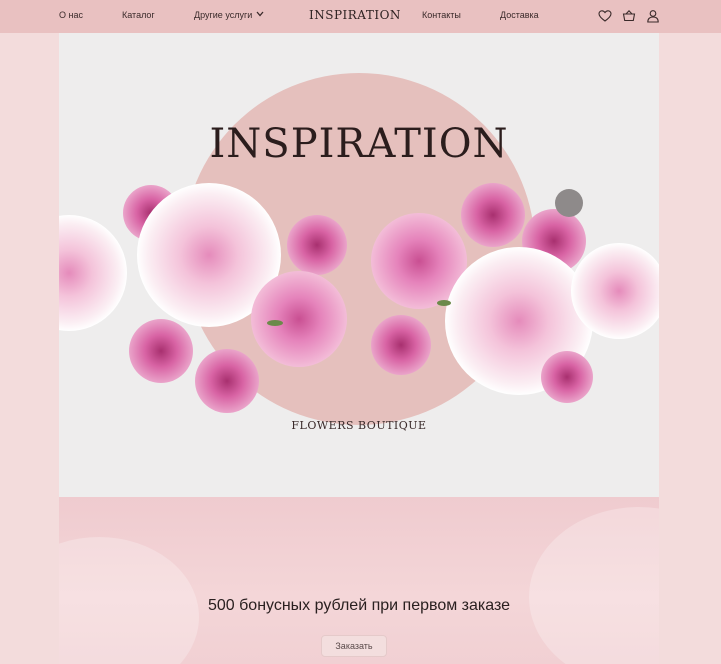  What do you see at coordinates (653, 16) in the screenshot?
I see `user-icon` at bounding box center [653, 16].